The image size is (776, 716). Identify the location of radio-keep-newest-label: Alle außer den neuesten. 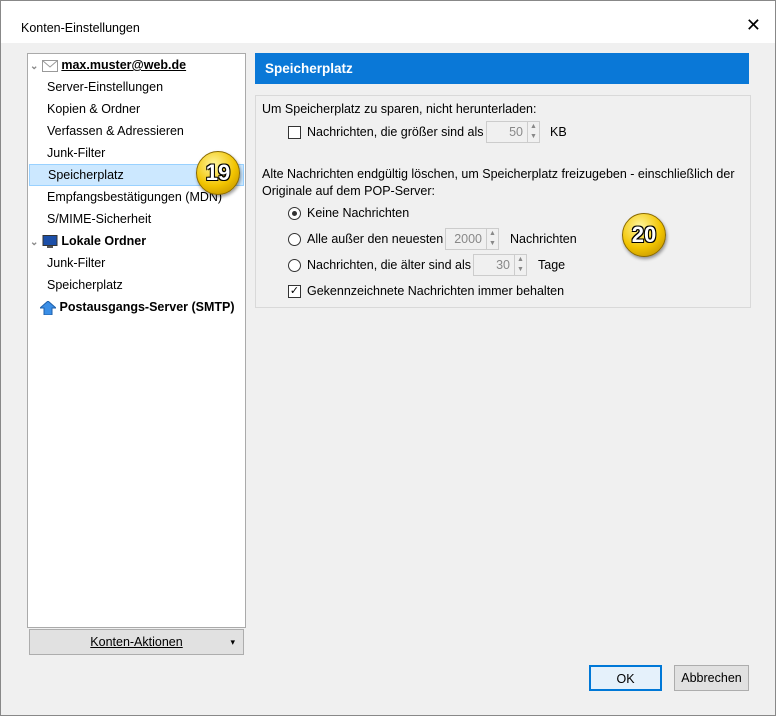
(375, 239).